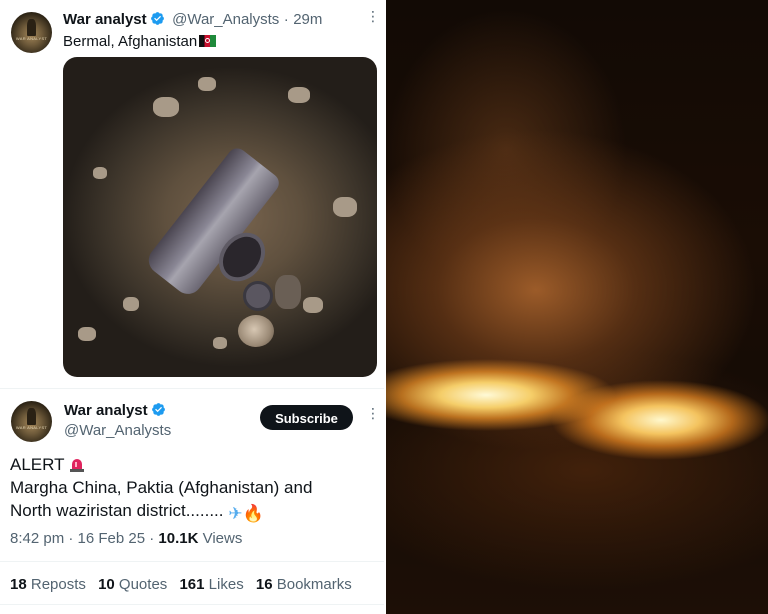 The height and width of the screenshot is (614, 768). What do you see at coordinates (37, 464) in the screenshot?
I see `alert-text: ALERT` at bounding box center [37, 464].